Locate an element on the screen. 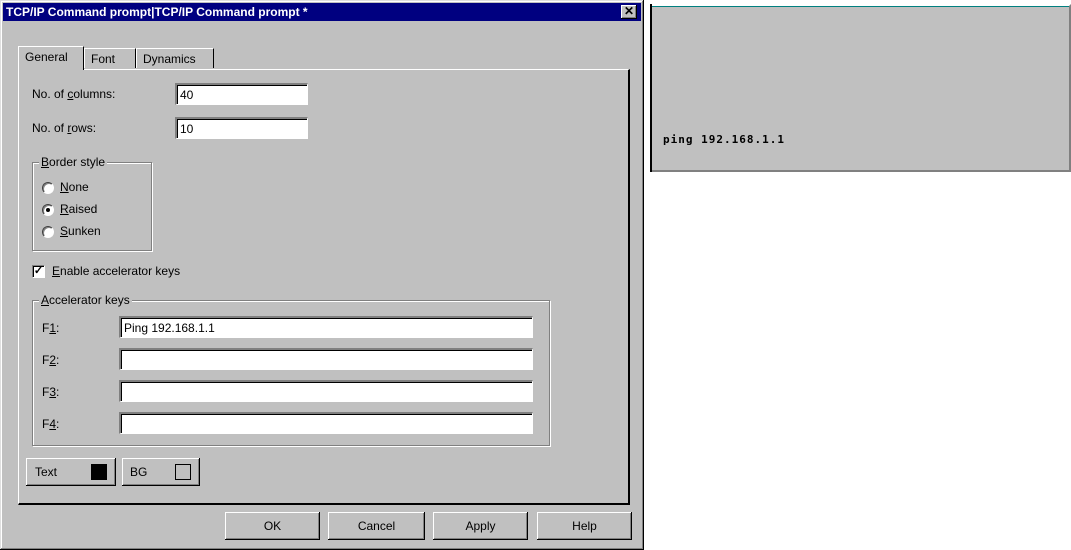  text-color-button: Text is located at coordinates (71, 472).